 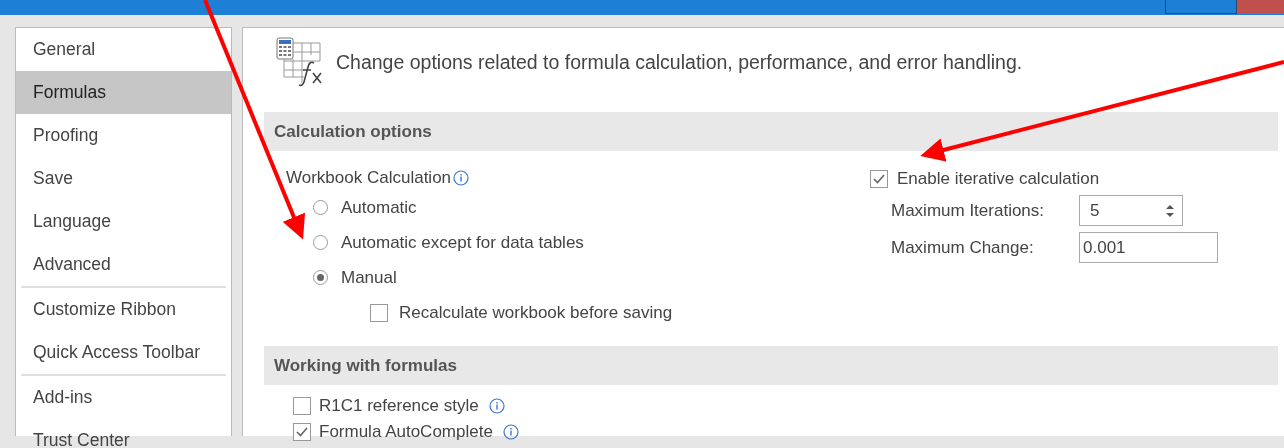 I want to click on option-label: Formula AutoComplete, so click(x=406, y=432).